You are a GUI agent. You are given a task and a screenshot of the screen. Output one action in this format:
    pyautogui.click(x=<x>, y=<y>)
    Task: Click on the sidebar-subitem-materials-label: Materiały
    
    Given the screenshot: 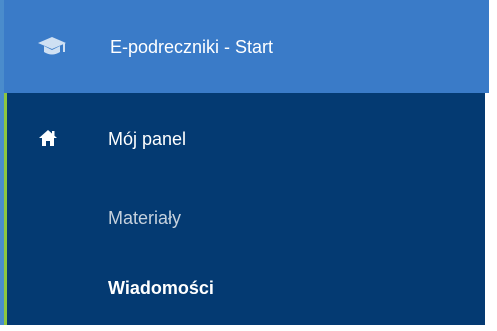 What is the action you would take?
    pyautogui.click(x=145, y=218)
    